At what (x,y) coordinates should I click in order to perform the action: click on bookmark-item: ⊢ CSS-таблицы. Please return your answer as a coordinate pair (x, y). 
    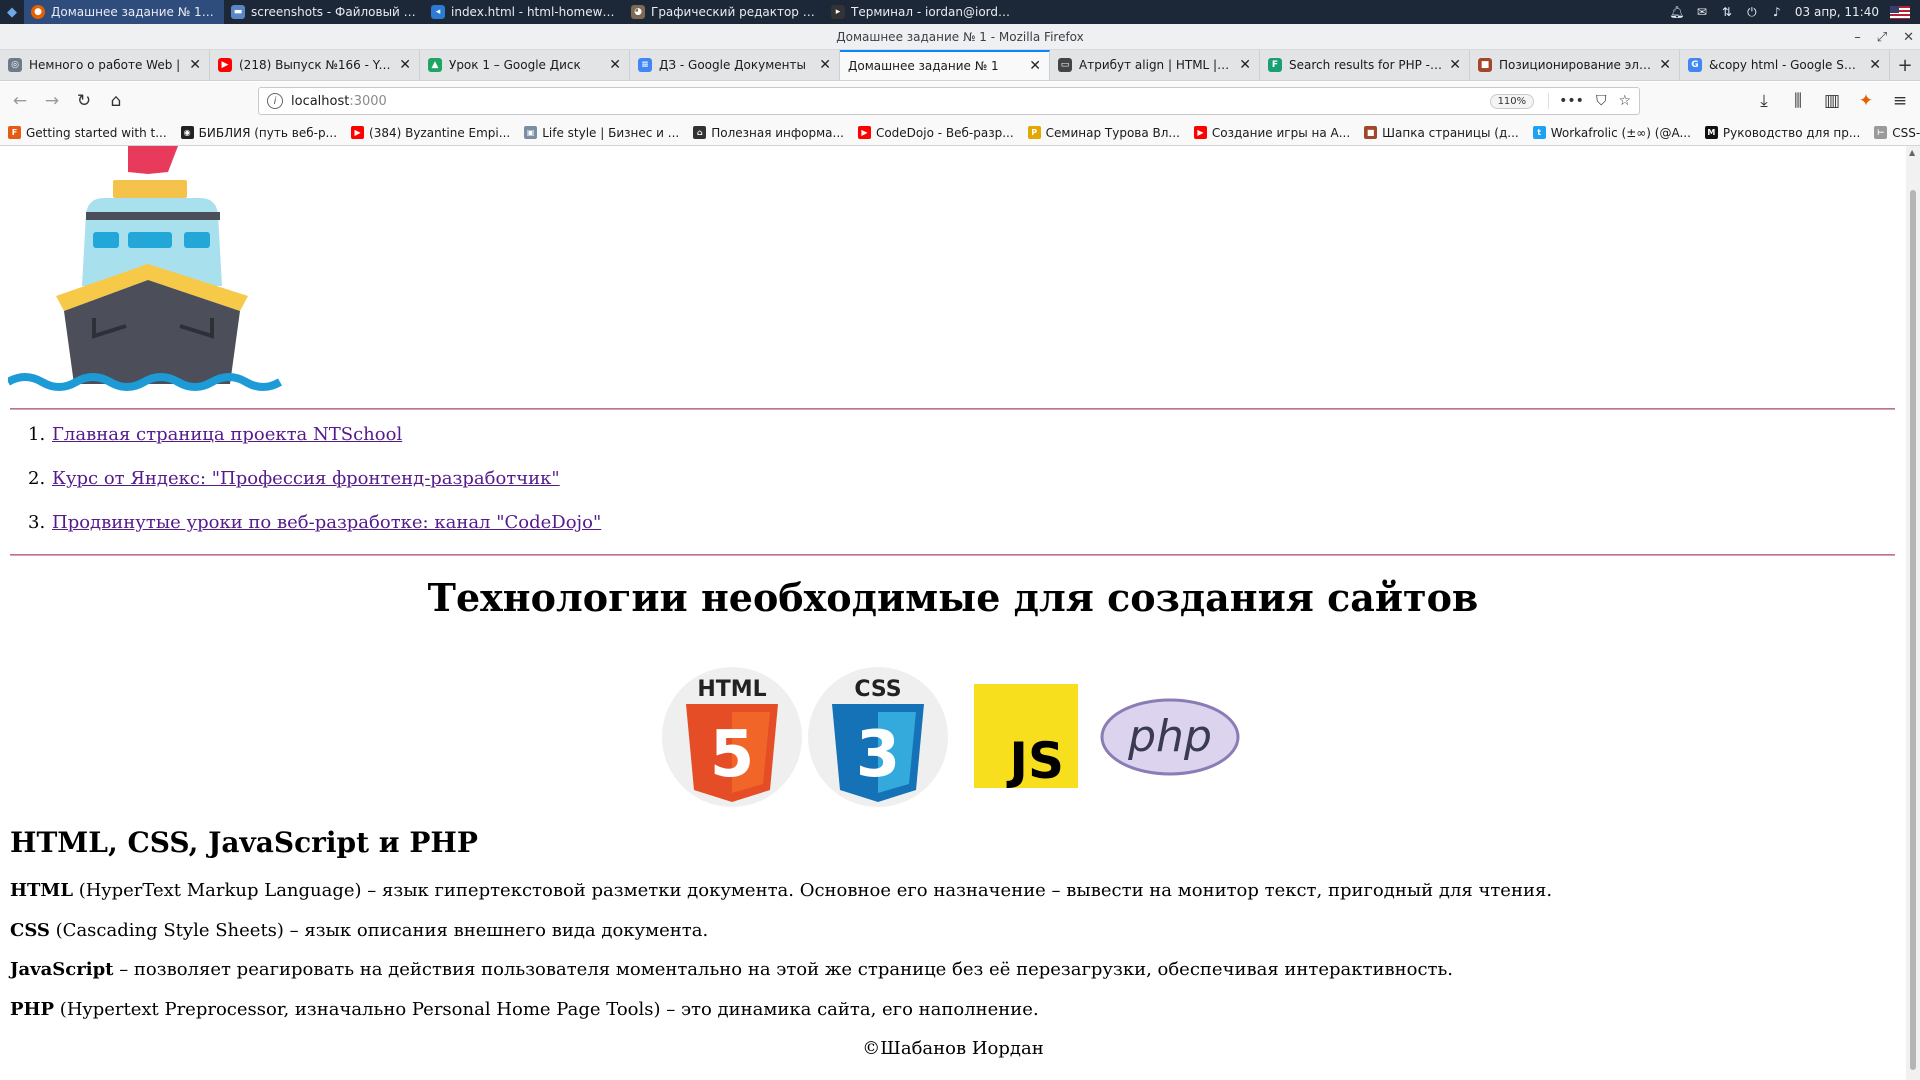
    Looking at the image, I should click on (1897, 133).